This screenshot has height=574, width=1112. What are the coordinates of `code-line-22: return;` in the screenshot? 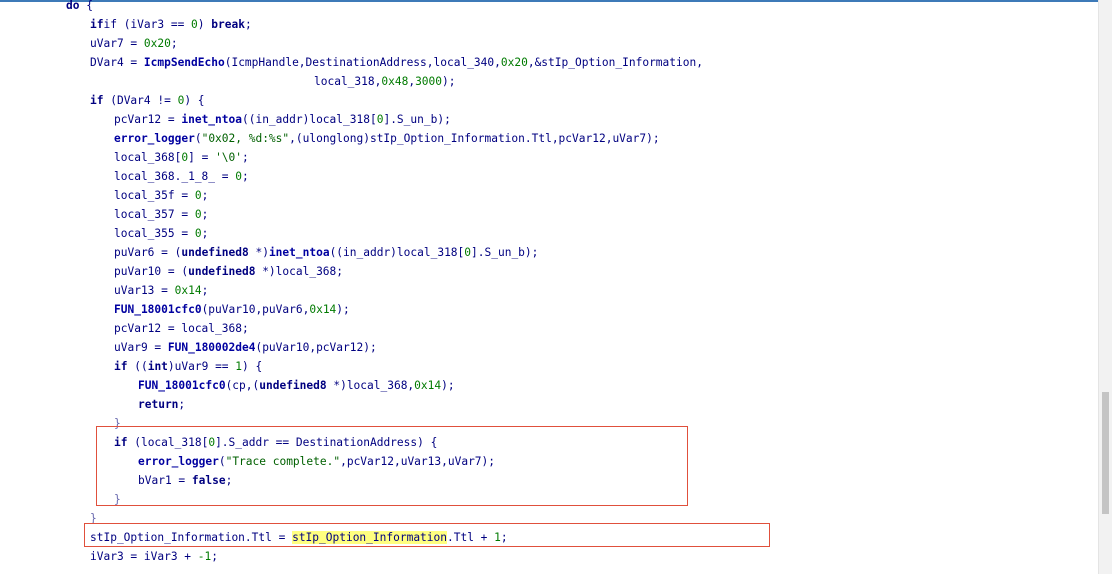 It's located at (162, 404).